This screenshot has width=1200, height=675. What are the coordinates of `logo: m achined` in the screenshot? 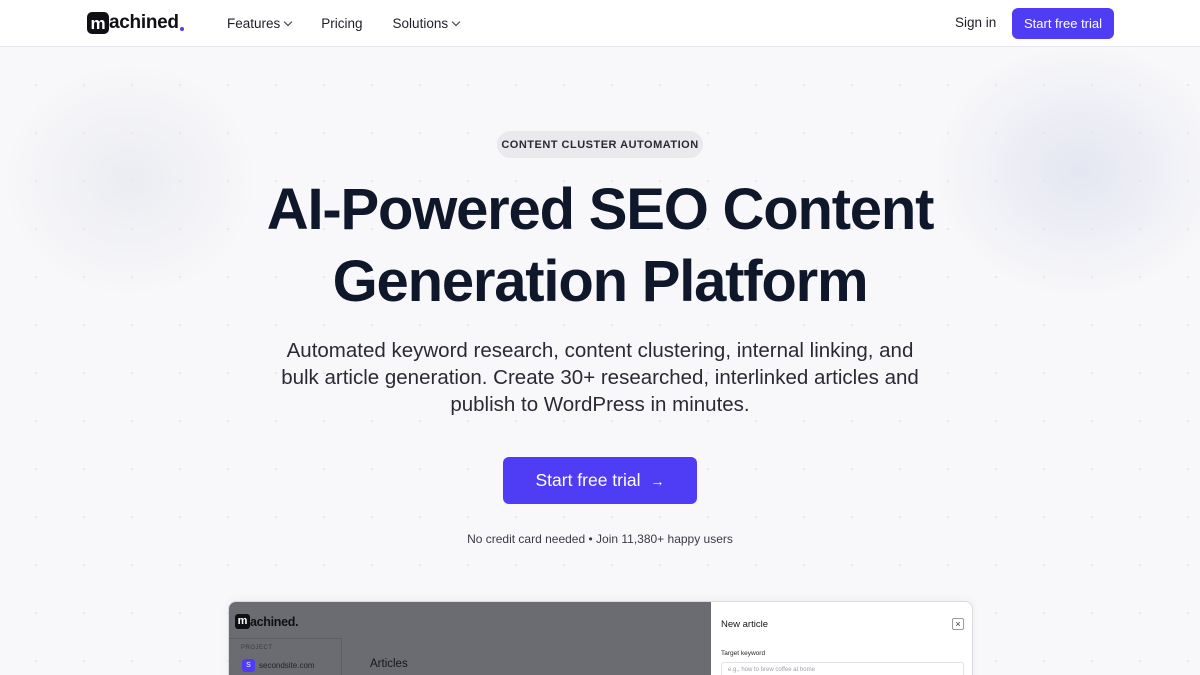 It's located at (135, 23).